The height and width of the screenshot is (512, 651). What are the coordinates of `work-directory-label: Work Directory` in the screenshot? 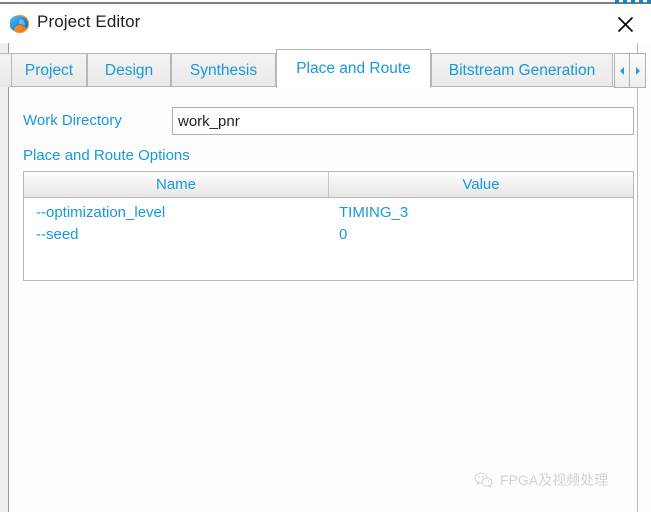 It's located at (72, 120).